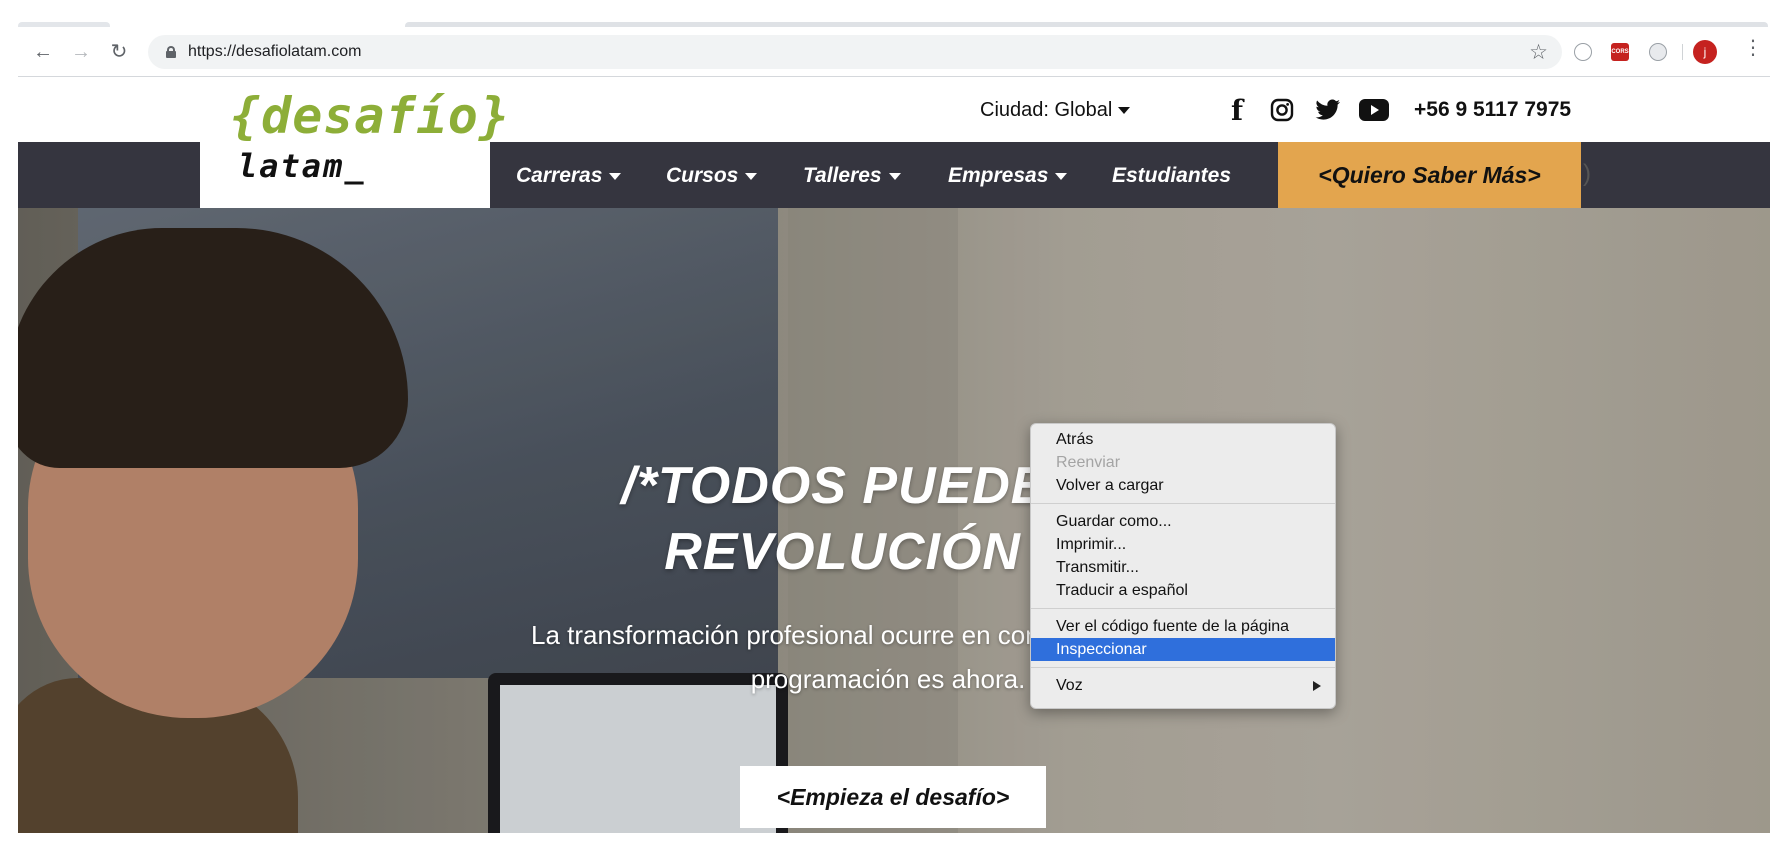  I want to click on quiero-saber-mas-button: <Quiero Saber Más>, so click(1429, 175).